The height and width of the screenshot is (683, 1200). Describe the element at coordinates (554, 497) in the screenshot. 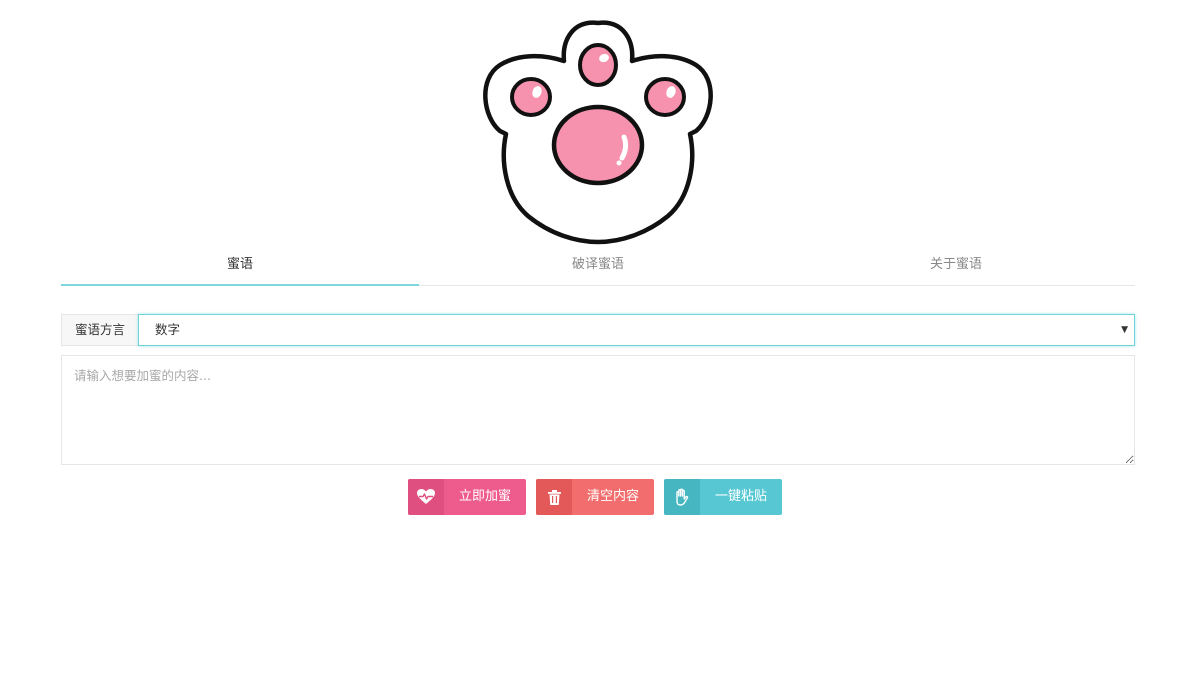

I see `trash-icon` at that location.